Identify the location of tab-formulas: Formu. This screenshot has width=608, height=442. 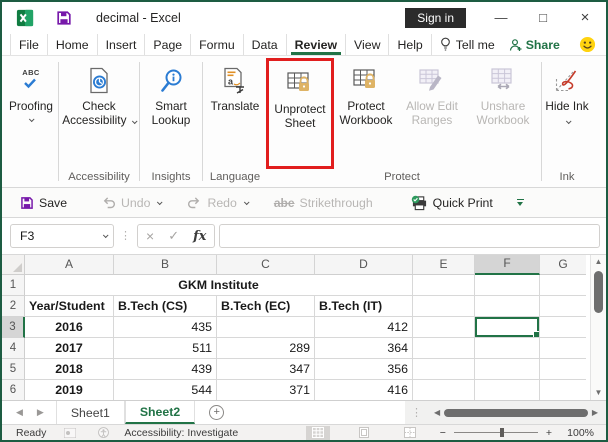
(217, 44).